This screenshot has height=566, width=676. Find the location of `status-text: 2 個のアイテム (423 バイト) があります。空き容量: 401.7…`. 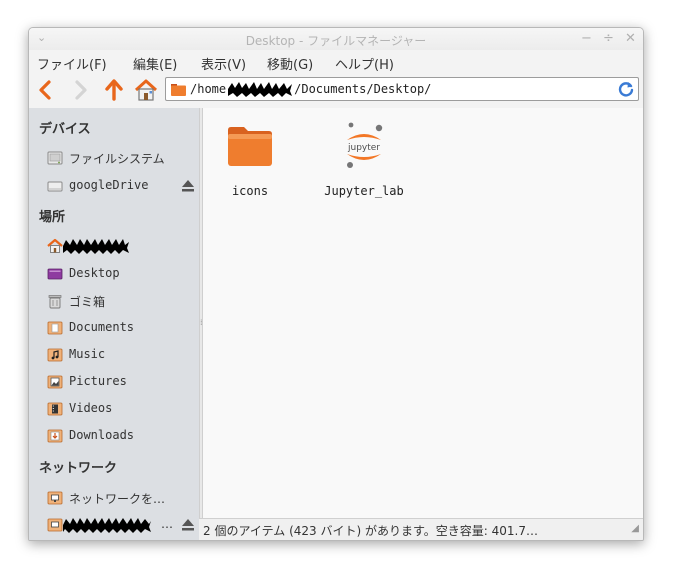

status-text: 2 個のアイテム (423 バイト) があります。空き容量: 401.7… is located at coordinates (370, 531).